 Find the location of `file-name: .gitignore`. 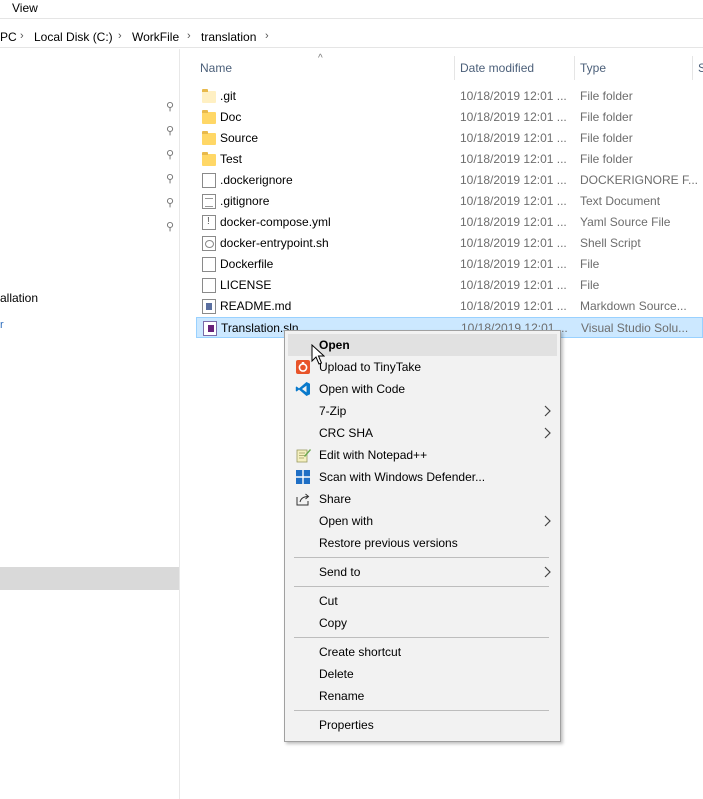

file-name: .gitignore is located at coordinates (245, 201).